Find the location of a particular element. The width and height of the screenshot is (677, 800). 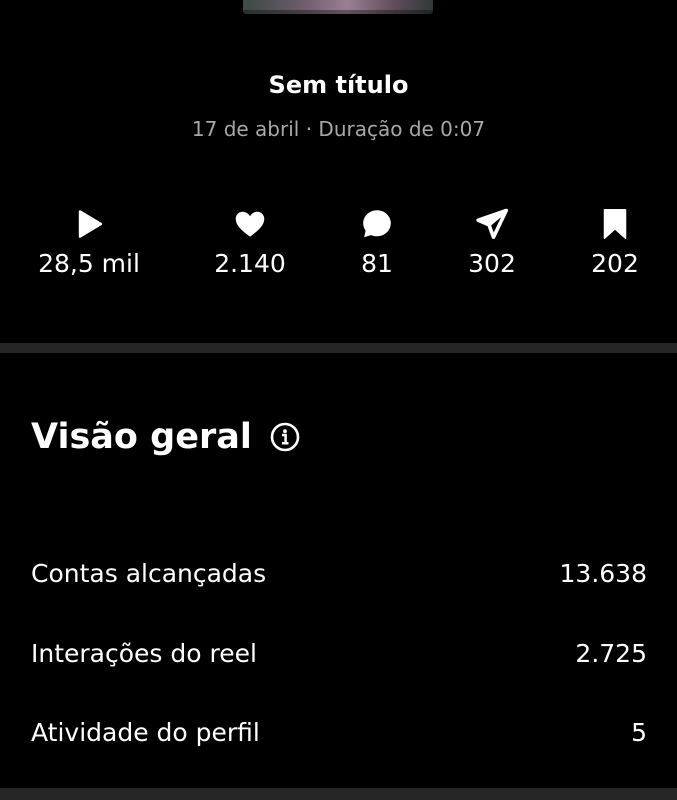

row-value: 2.725 is located at coordinates (611, 653).